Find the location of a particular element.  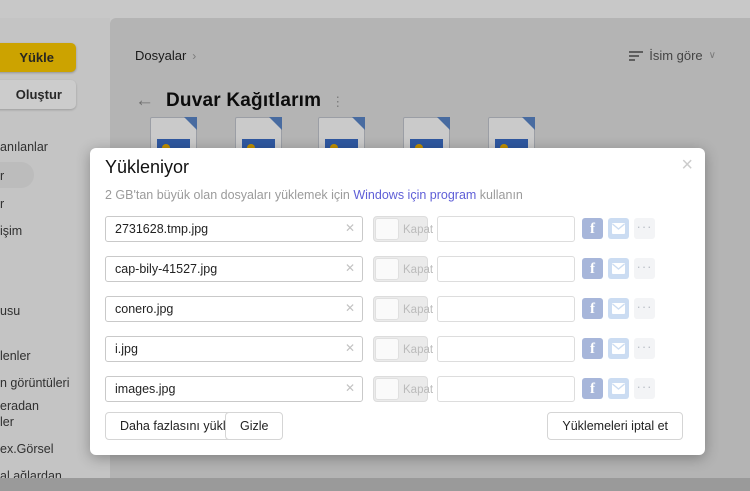

note-suffix: kullanın is located at coordinates (499, 195).